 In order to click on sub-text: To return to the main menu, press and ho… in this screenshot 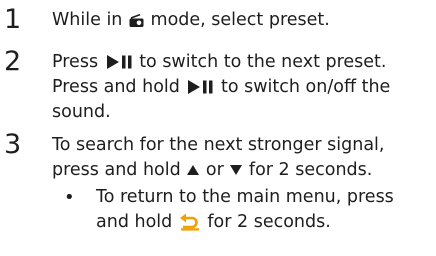, I will do `click(245, 210)`.